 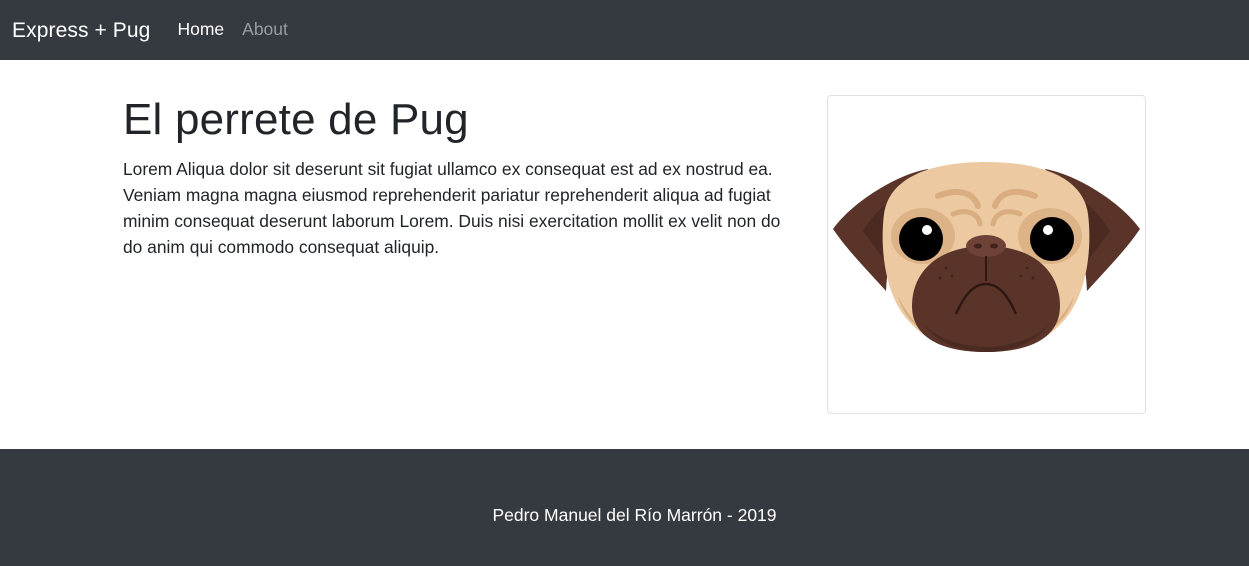 What do you see at coordinates (200, 30) in the screenshot?
I see `nav-link-home: Home` at bounding box center [200, 30].